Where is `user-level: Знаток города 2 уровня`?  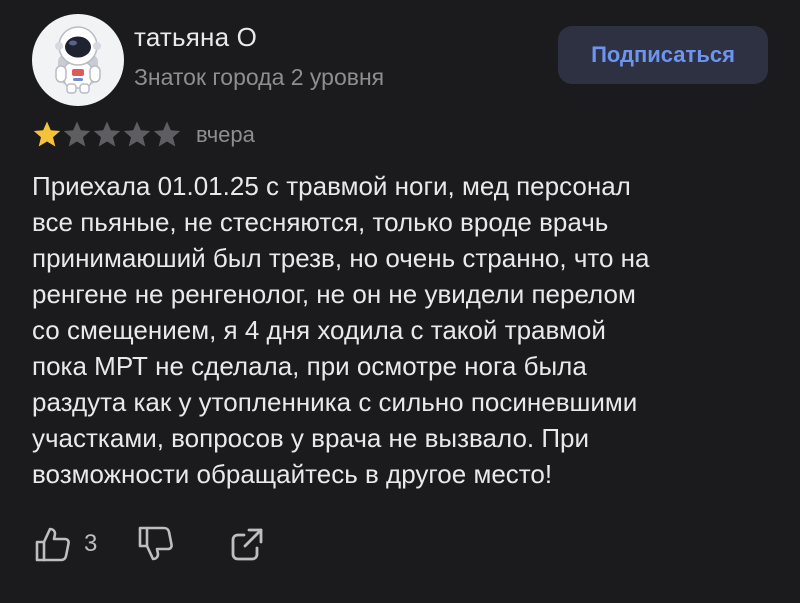
user-level: Знаток города 2 уровня is located at coordinates (259, 77).